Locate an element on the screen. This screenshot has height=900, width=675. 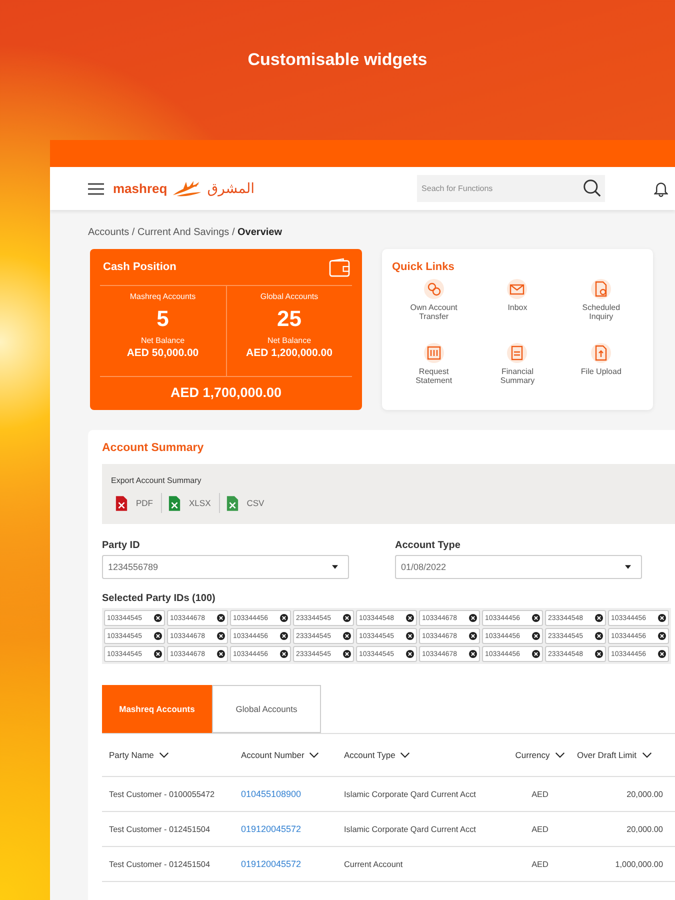
section-title: Account Summary is located at coordinates (153, 448).